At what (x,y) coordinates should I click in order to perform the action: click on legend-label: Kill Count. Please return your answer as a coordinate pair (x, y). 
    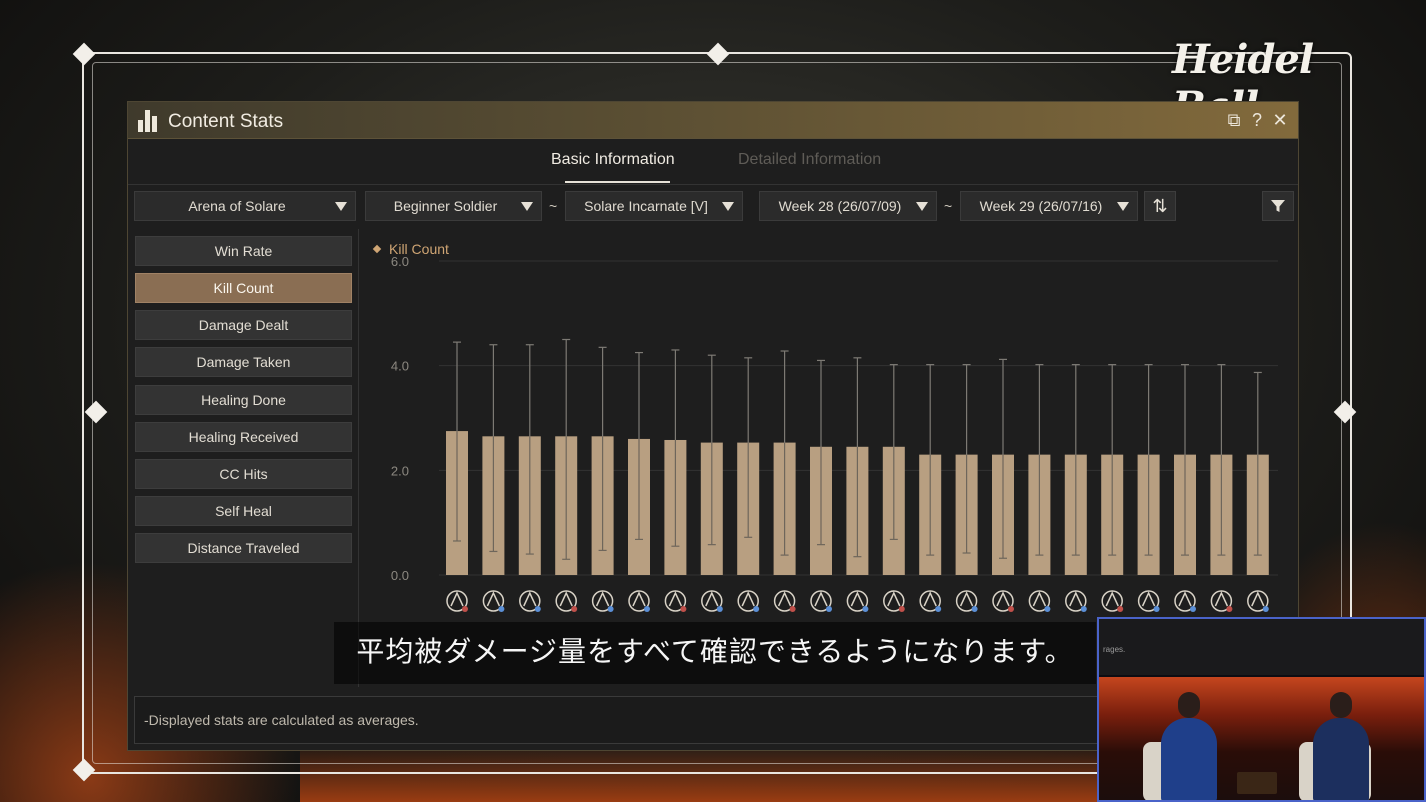
    Looking at the image, I should click on (419, 249).